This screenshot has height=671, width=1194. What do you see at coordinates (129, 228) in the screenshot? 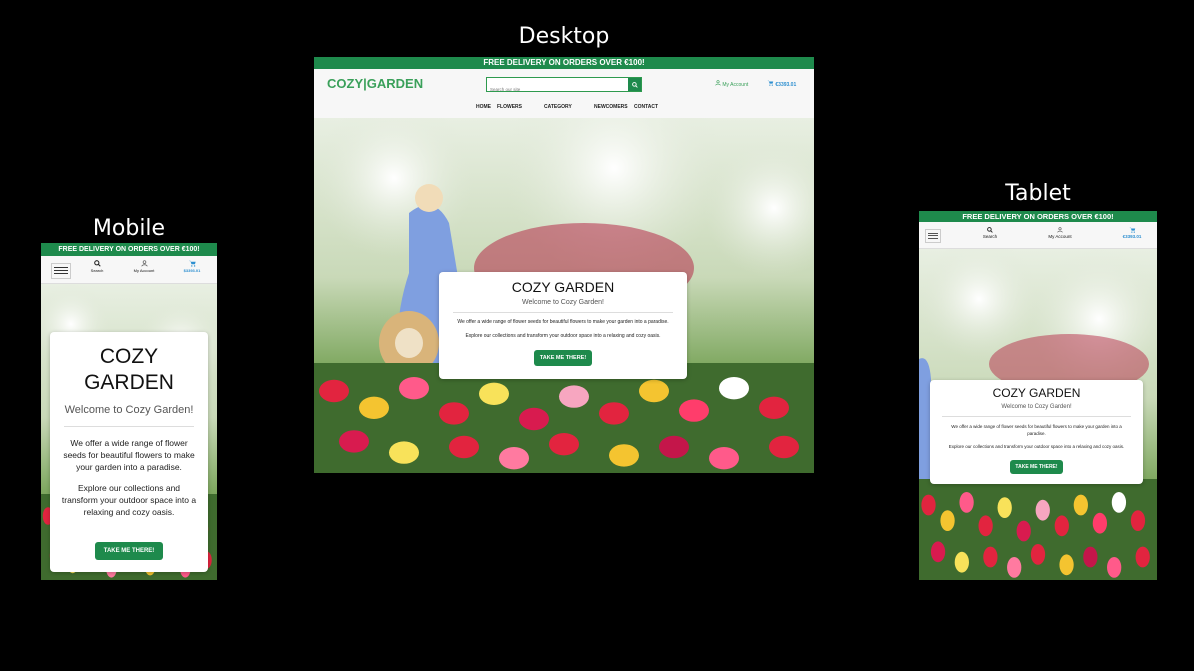
I see `mobile-caption: Mobile` at bounding box center [129, 228].